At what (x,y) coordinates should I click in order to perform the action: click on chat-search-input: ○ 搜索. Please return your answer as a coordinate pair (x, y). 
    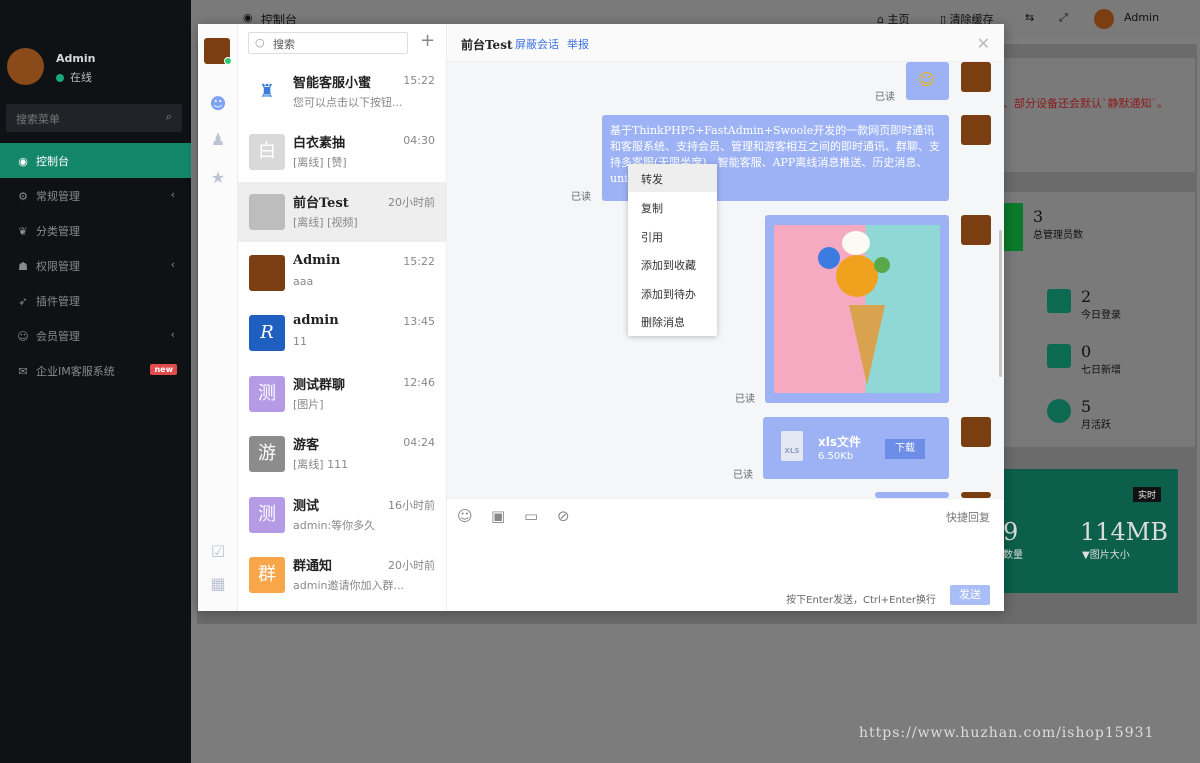
    Looking at the image, I should click on (328, 43).